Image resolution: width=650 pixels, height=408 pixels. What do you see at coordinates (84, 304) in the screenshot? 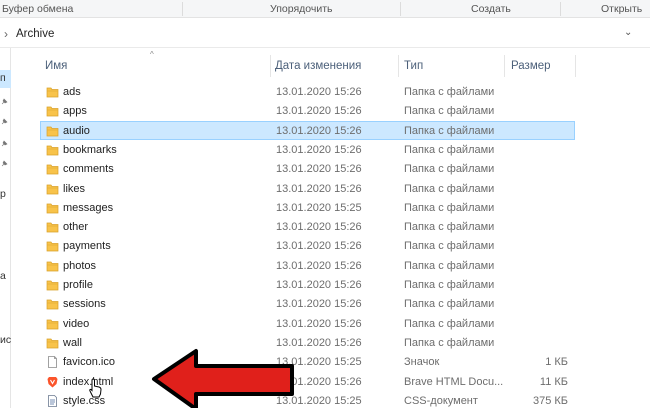
I see `file-name: sessions` at bounding box center [84, 304].